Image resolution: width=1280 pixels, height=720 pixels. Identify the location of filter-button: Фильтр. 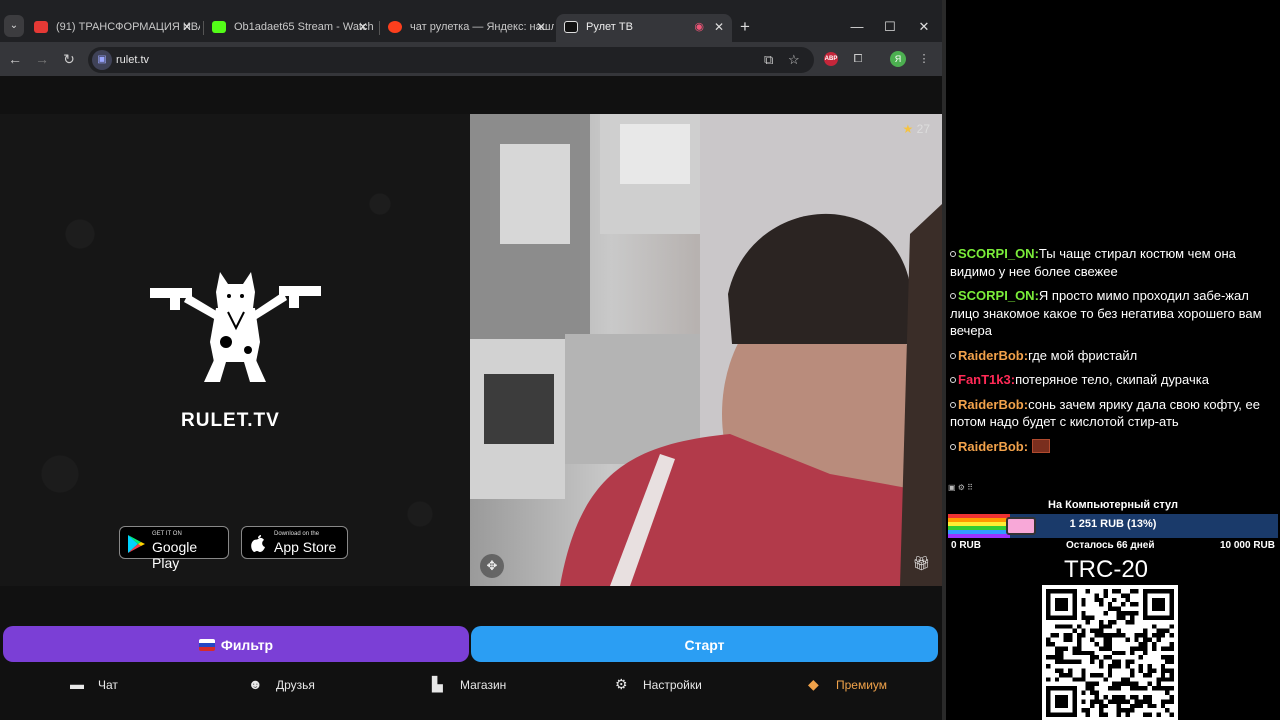
(236, 644).